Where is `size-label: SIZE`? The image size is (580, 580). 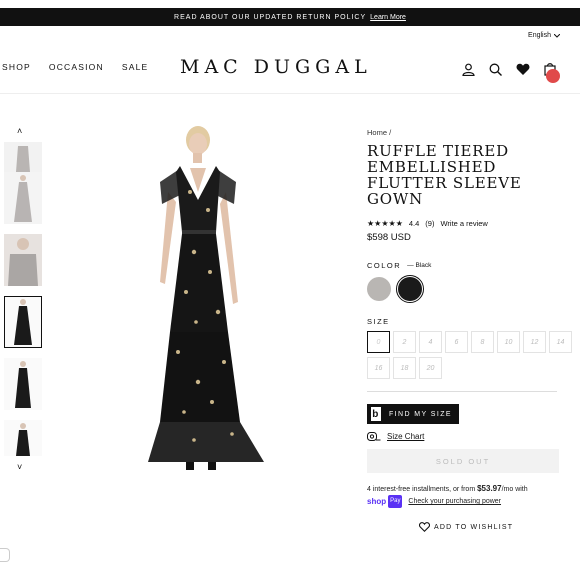
size-label: SIZE is located at coordinates (378, 321).